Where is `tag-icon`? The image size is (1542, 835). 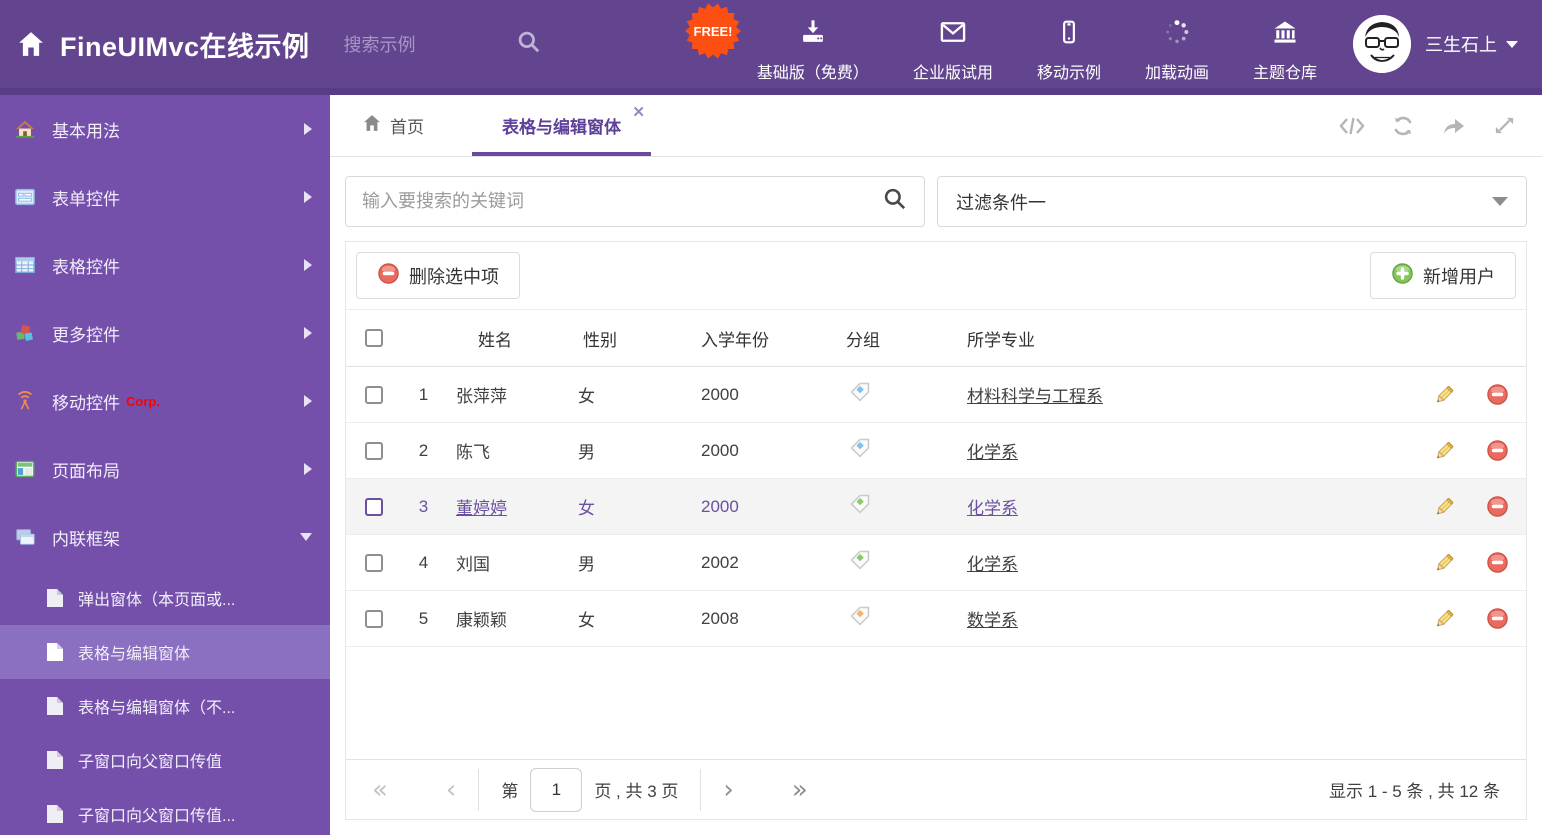
tag-icon is located at coordinates (901, 562).